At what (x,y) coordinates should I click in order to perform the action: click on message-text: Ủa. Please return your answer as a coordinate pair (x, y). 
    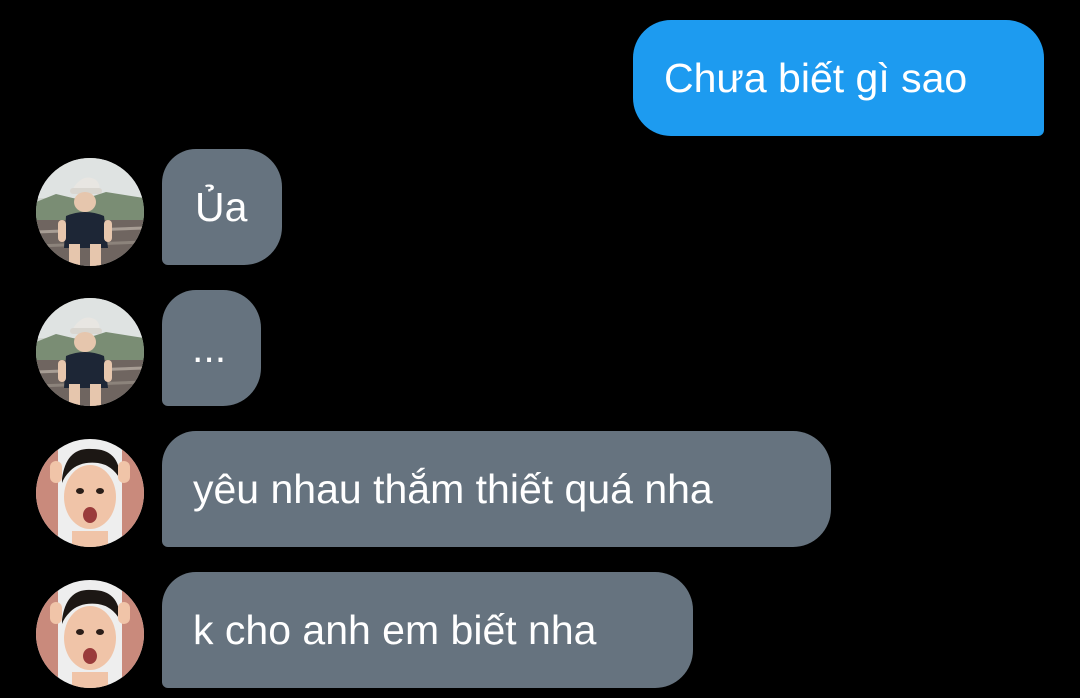
    Looking at the image, I should click on (221, 206).